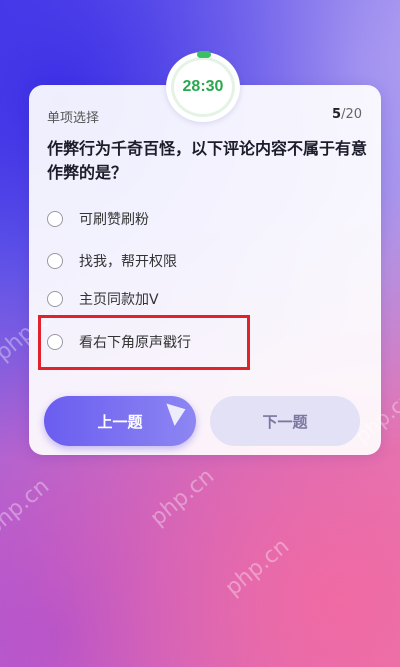 The height and width of the screenshot is (667, 400). I want to click on option-2: 找我，帮开权限, so click(112, 261).